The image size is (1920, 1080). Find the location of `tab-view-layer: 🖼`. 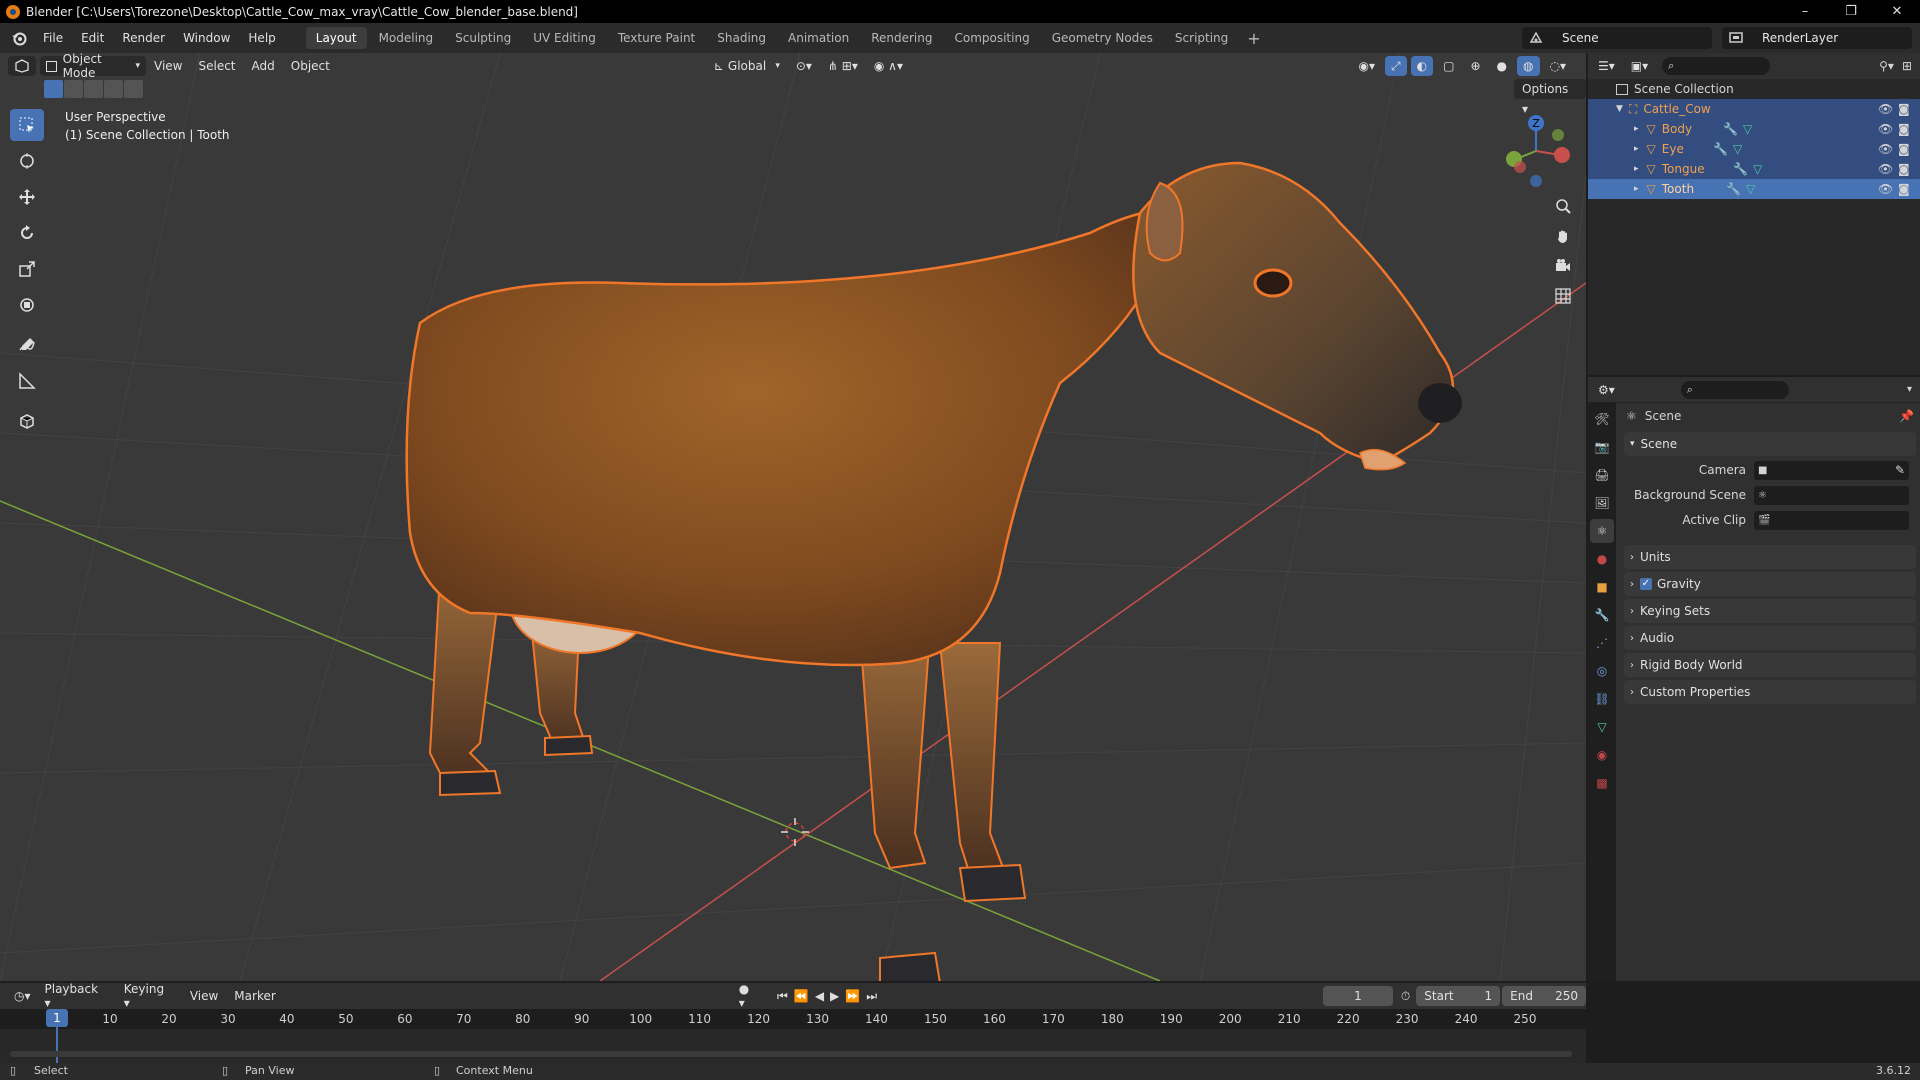

tab-view-layer: 🖼 is located at coordinates (1602, 503).